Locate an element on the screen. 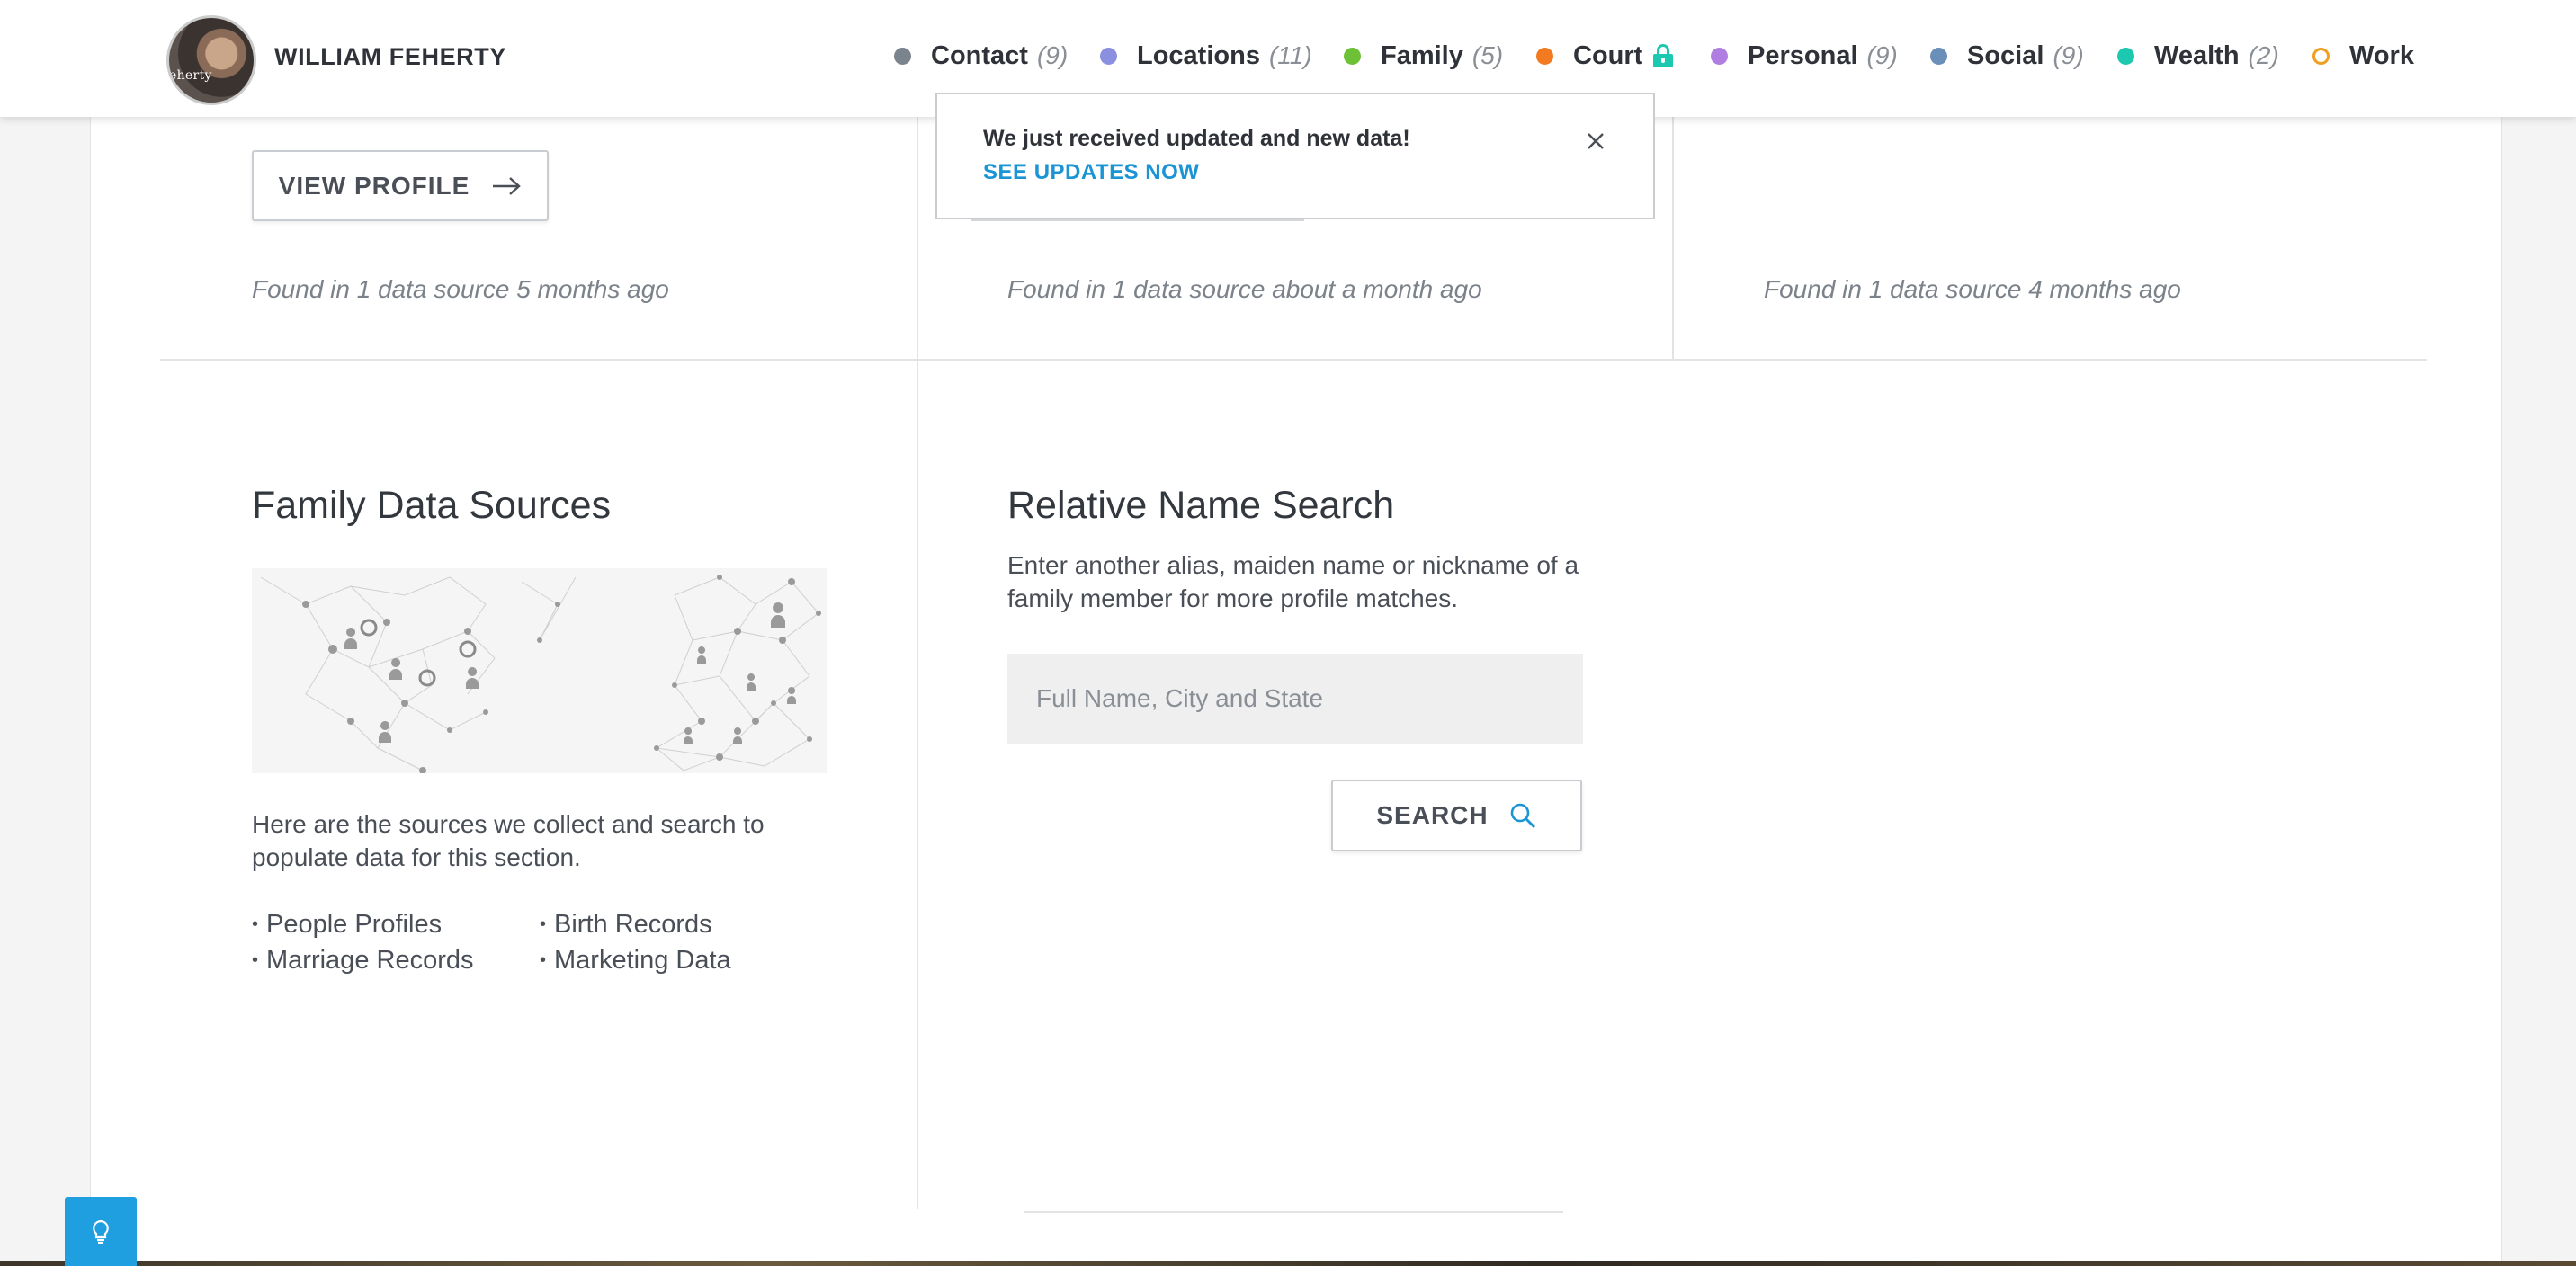 This screenshot has width=2576, height=1266. nav-item-court: Court is located at coordinates (1605, 56).